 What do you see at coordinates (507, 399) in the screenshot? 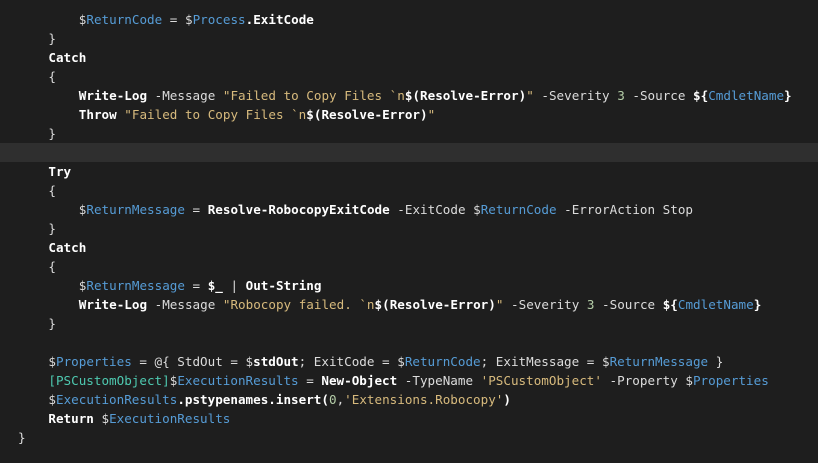
I see `code-token: )` at bounding box center [507, 399].